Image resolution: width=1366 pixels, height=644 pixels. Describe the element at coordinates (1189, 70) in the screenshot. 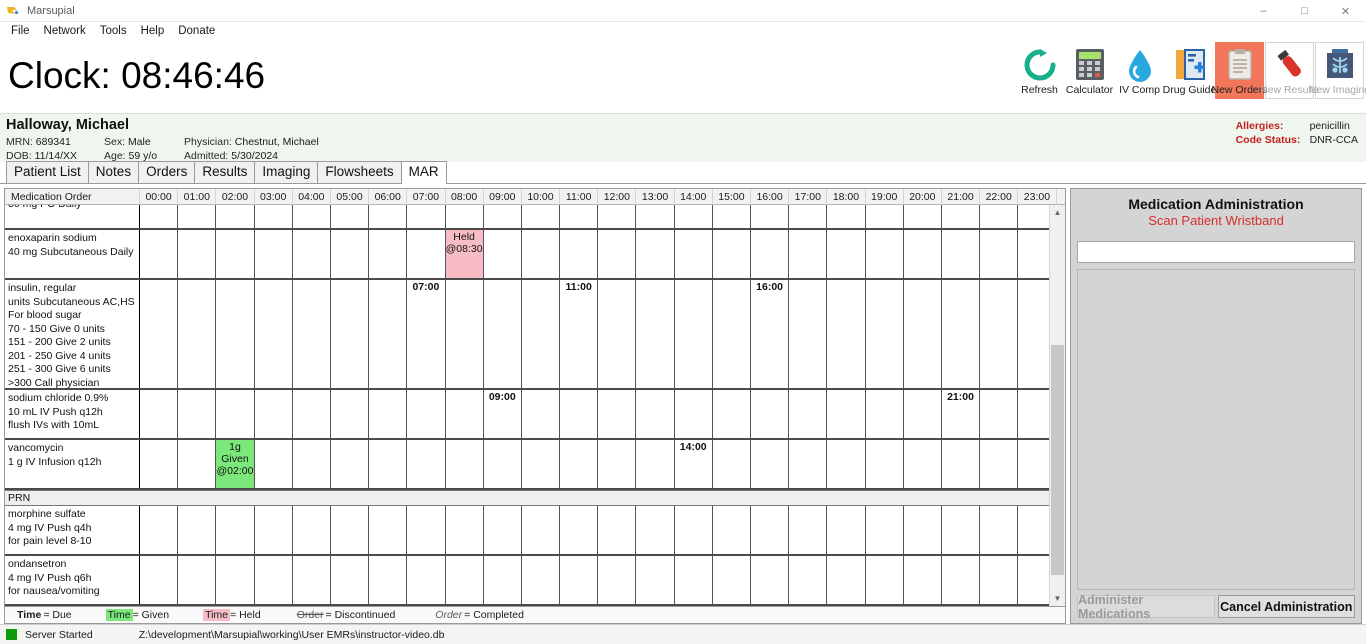

I see `toolbar-button-drug-guide: Drug Guide` at that location.